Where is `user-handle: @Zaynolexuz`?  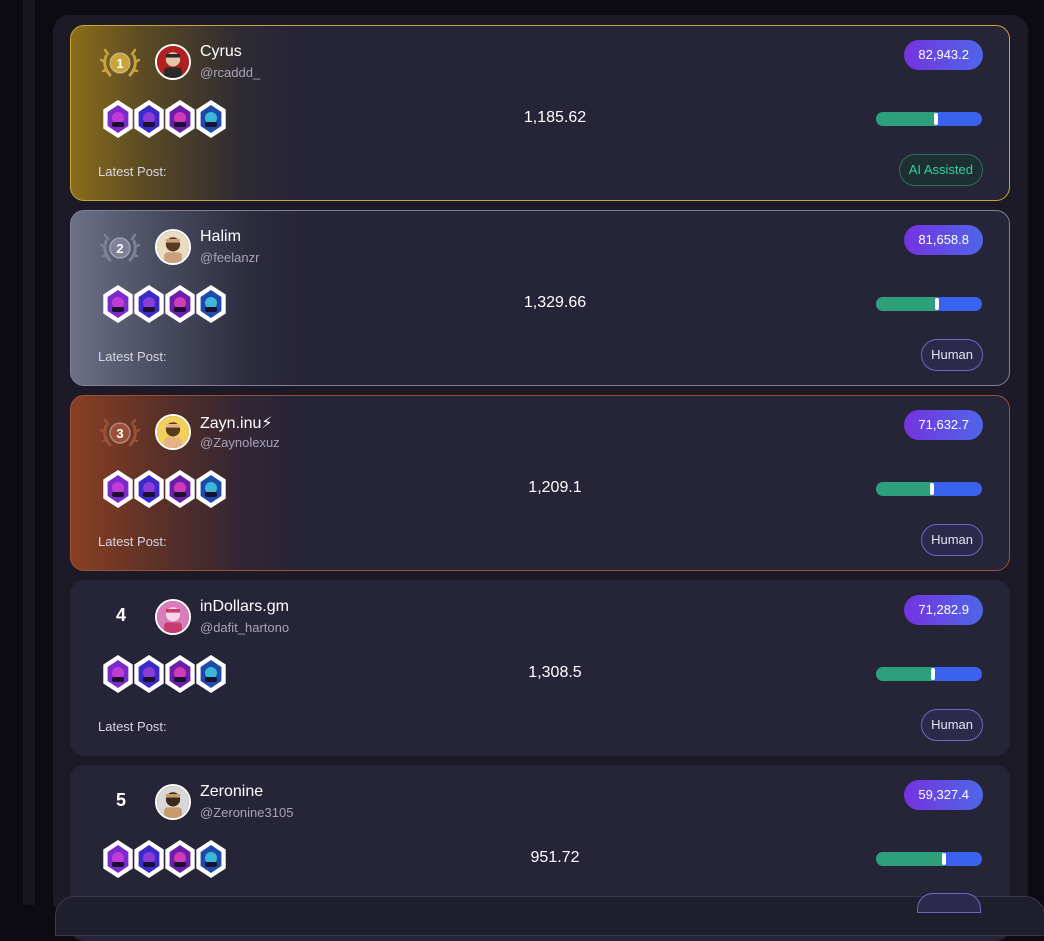 user-handle: @Zaynolexuz is located at coordinates (240, 442).